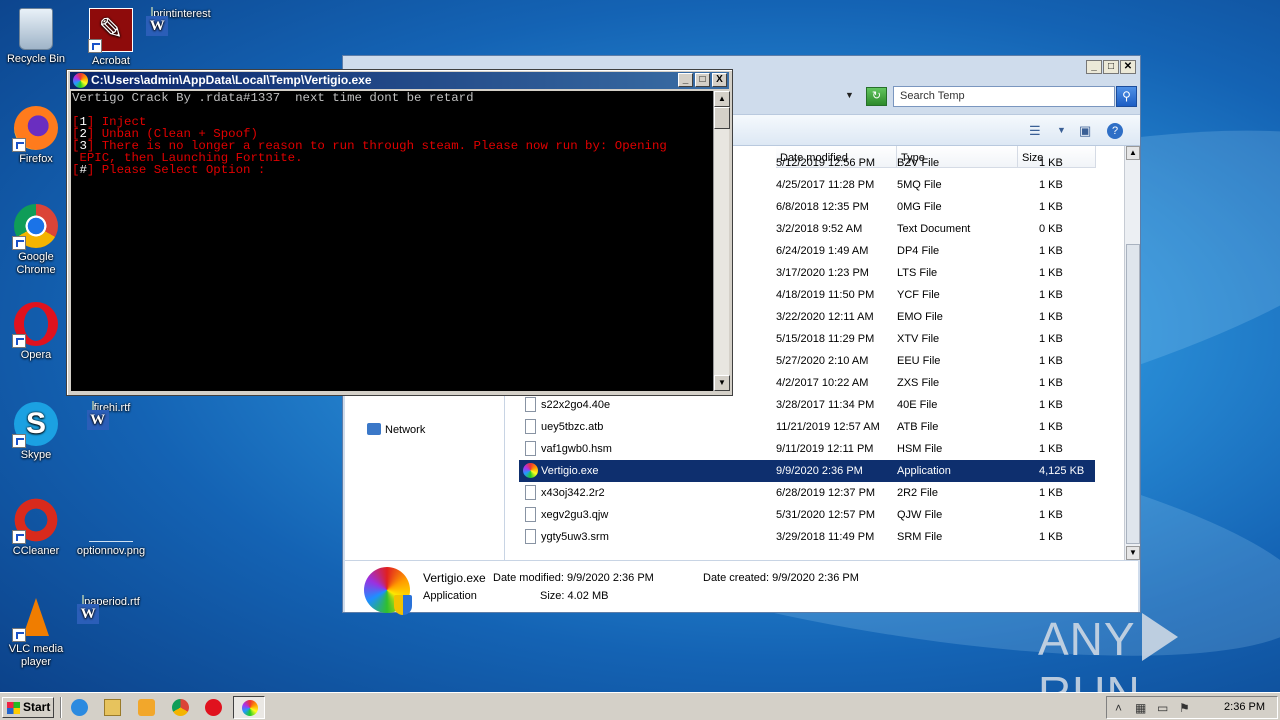  I want to click on tray-expand-icon: ˄, so click(1118, 708).